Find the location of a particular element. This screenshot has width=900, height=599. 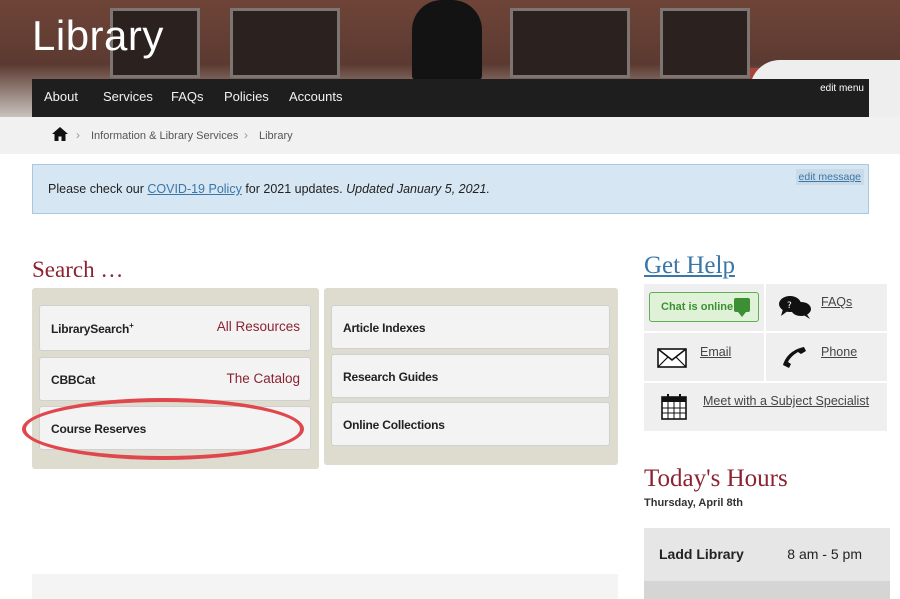

edit-message-link: edit message is located at coordinates (829, 177).